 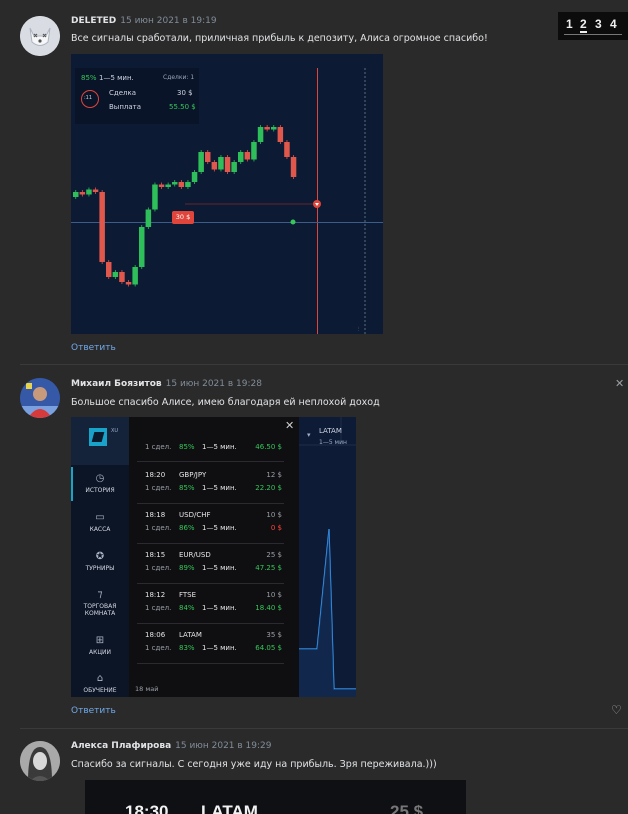 I want to click on trade-amount: 25 $, so click(x=274, y=555).